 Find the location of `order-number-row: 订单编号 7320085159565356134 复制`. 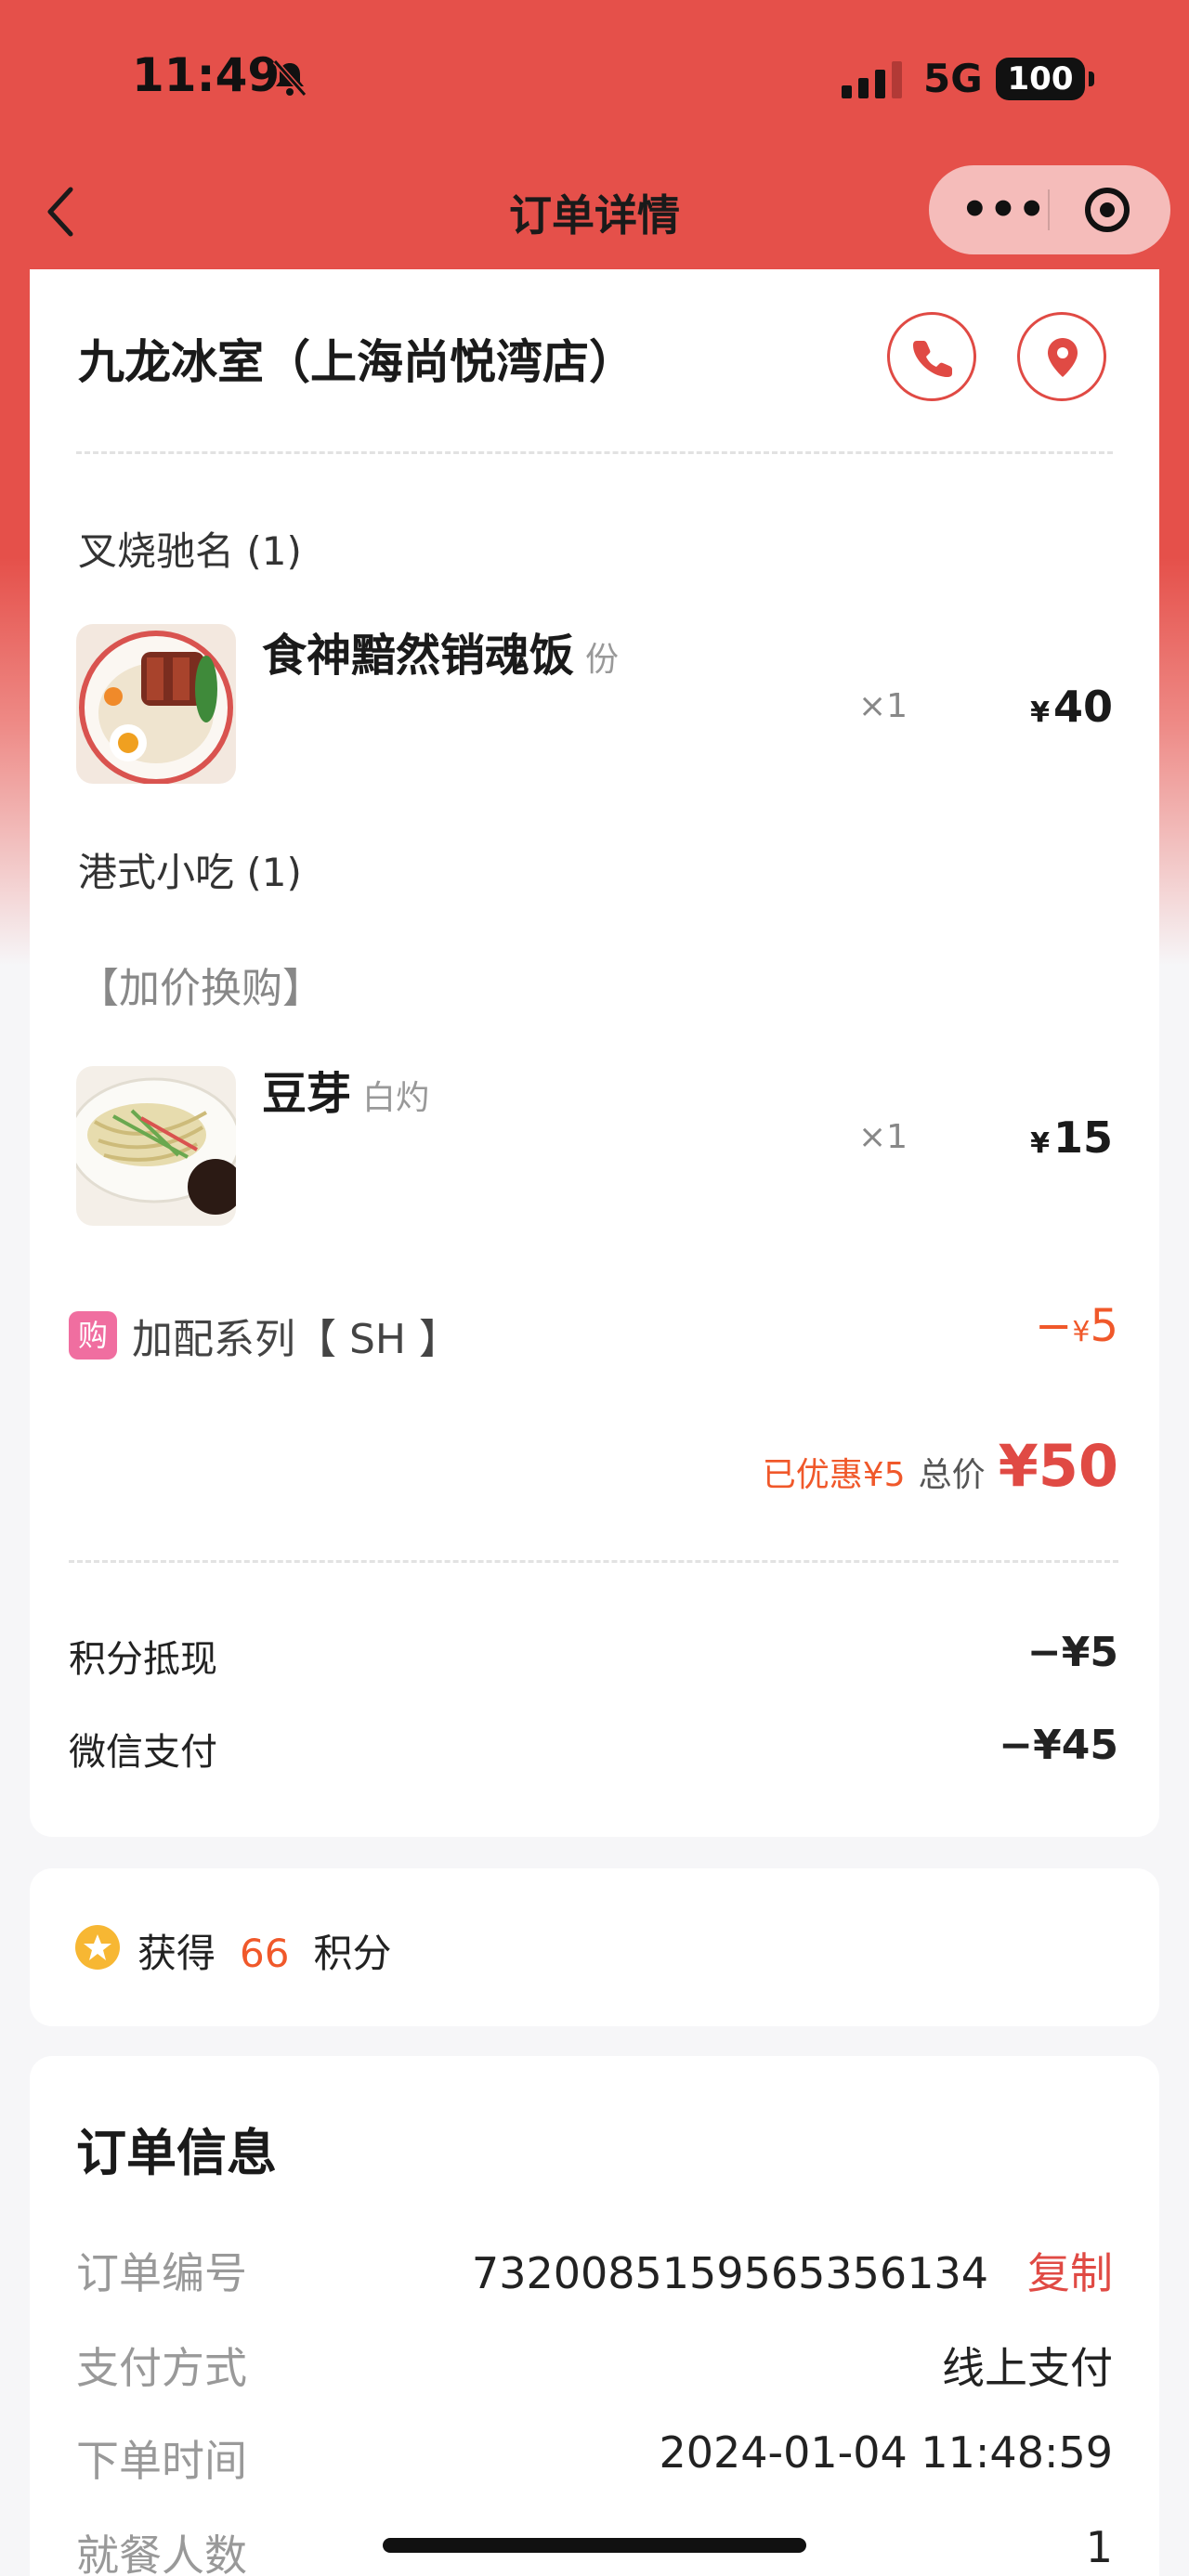

order-number-row: 订单编号 7320085159565356134 复制 is located at coordinates (594, 2270).